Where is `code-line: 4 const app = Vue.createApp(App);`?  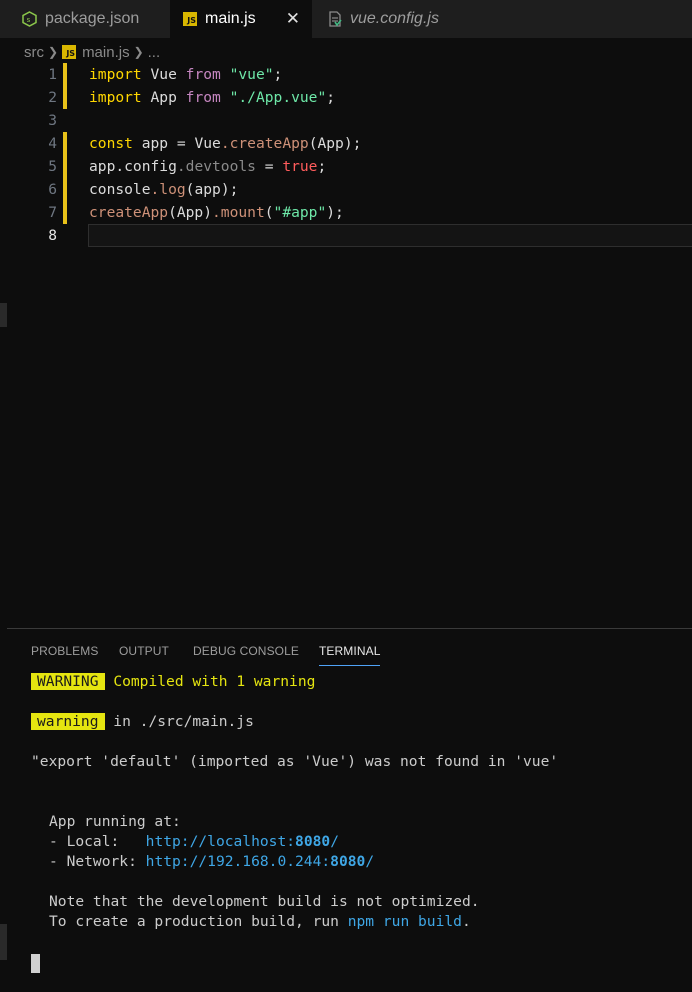
code-line: 4 const app = Vue.createApp(App); is located at coordinates (346, 143).